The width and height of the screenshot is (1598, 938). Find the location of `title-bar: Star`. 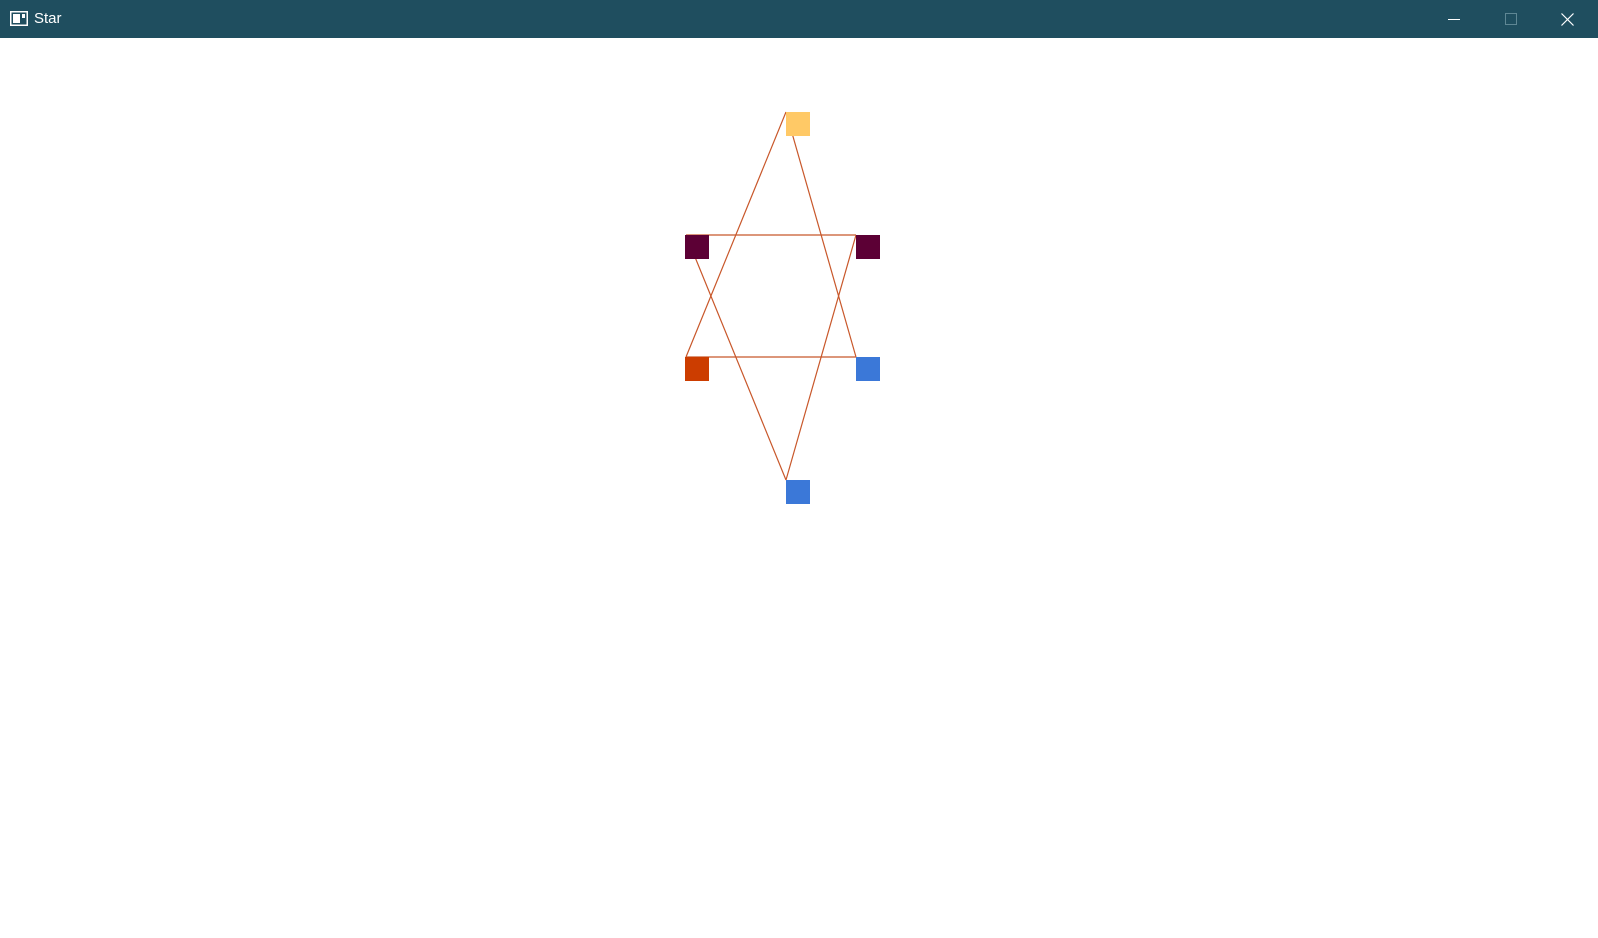

title-bar: Star is located at coordinates (799, 19).